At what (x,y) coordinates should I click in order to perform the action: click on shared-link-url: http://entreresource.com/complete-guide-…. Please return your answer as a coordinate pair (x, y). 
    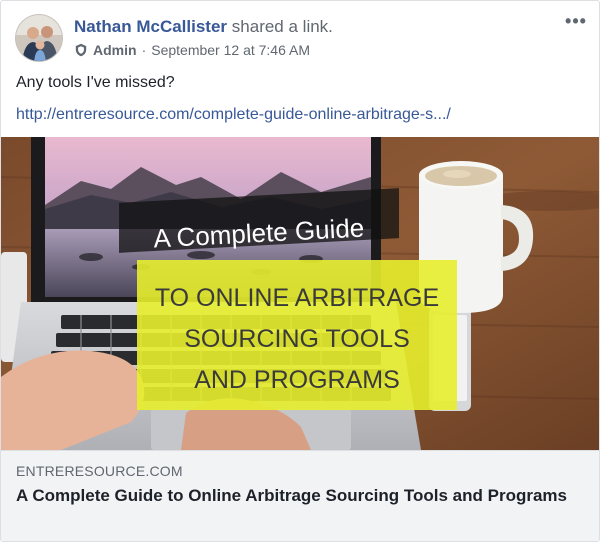
    Looking at the image, I should click on (233, 115).